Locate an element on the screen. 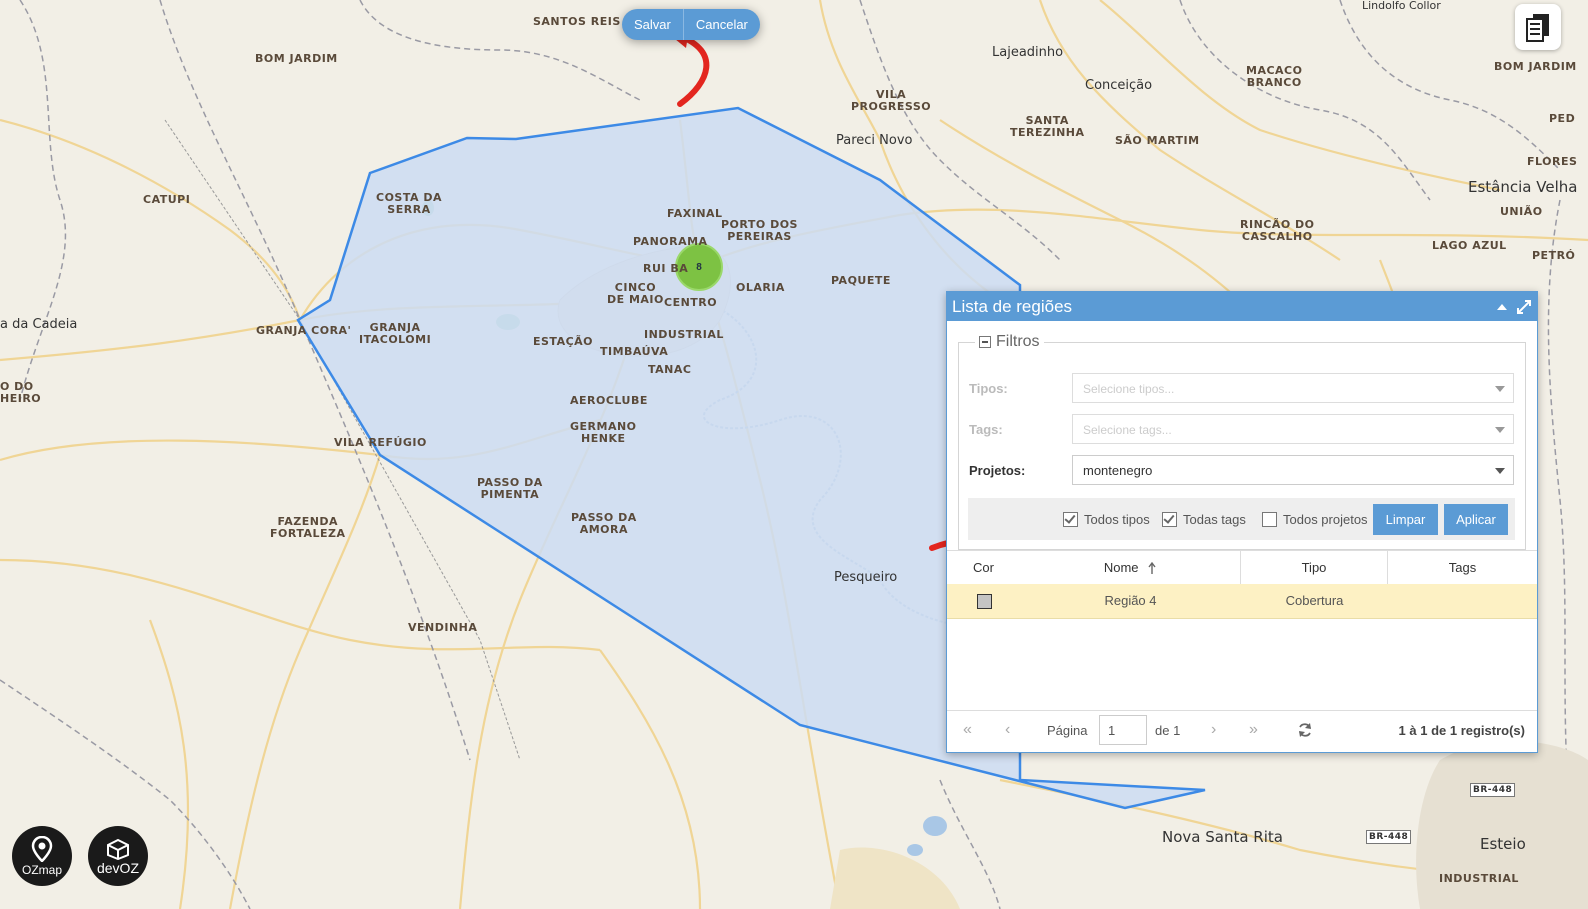  map-label: a da Cadeia is located at coordinates (39, 324).